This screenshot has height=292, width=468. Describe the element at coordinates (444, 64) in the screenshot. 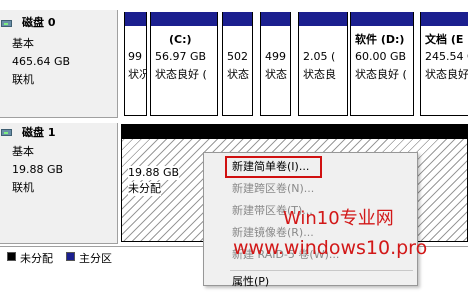

I see `partition-e: 文档 (E 245.54 G 状态良好` at that location.